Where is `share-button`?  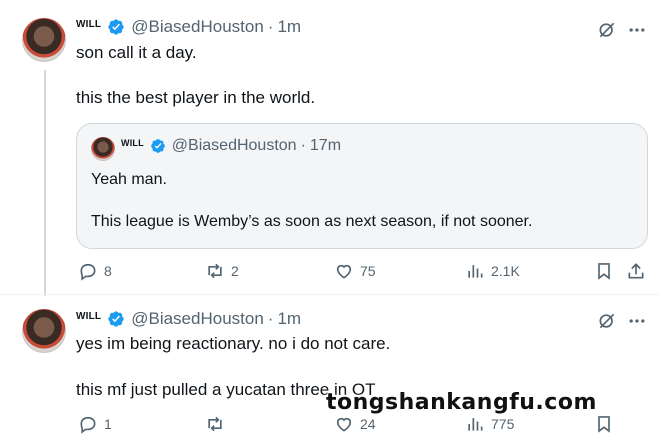 share-button is located at coordinates (636, 271).